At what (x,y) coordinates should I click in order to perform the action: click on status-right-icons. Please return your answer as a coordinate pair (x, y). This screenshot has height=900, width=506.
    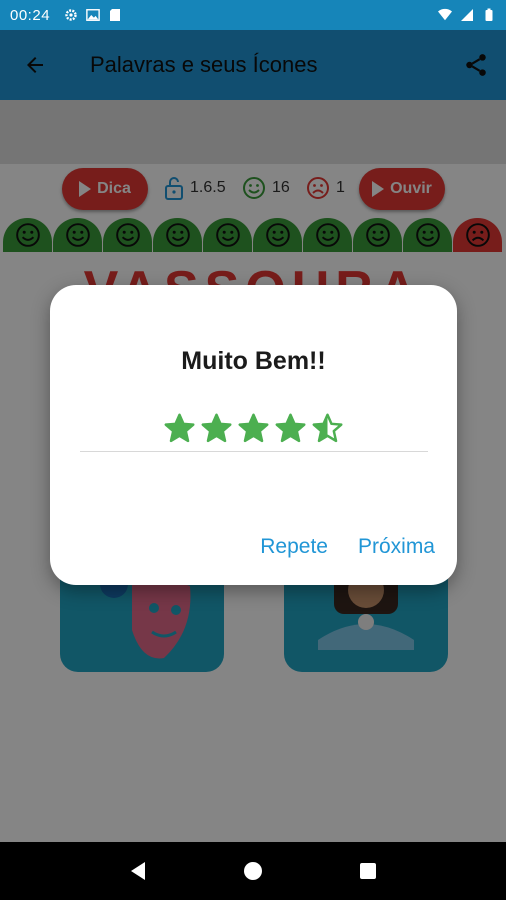
    Looking at the image, I should click on (467, 15).